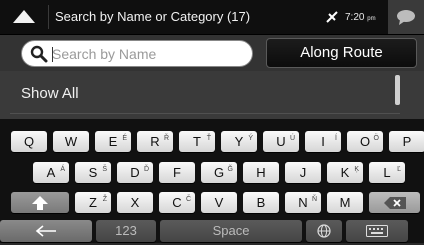 The width and height of the screenshot is (424, 245). I want to click on key-s: SŠ, so click(93, 172).